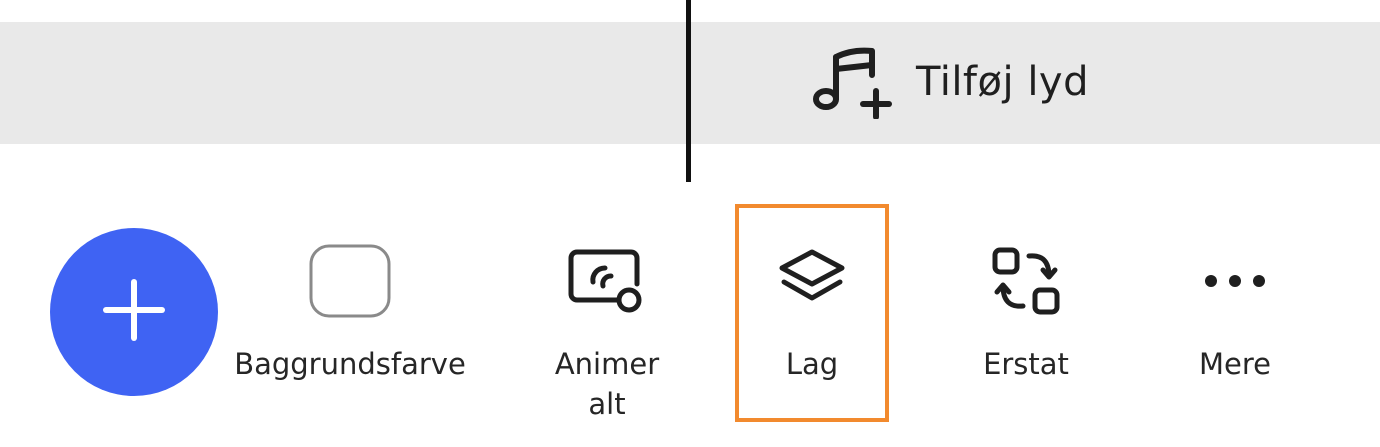 This screenshot has height=447, width=1380. I want to click on more-dots-icon, so click(1235, 281).